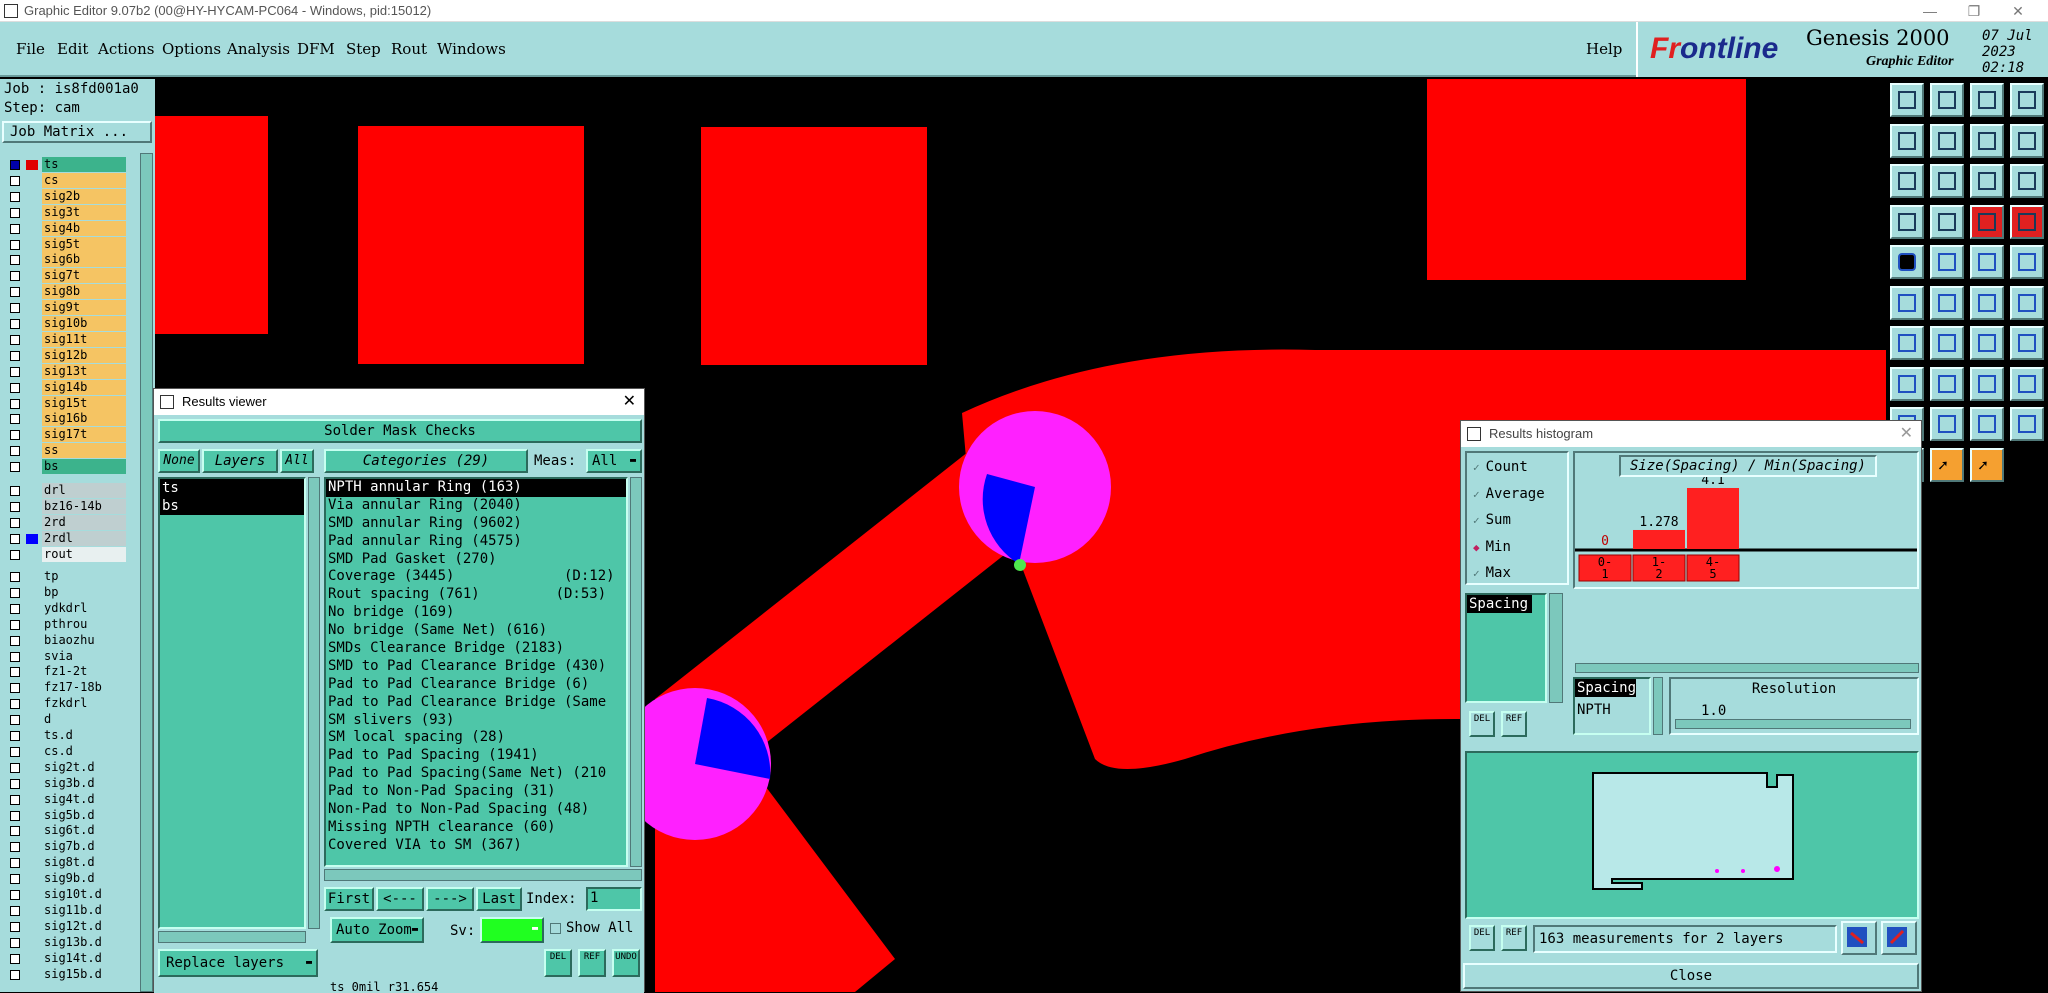 Image resolution: width=2048 pixels, height=993 pixels. Describe the element at coordinates (232, 703) in the screenshot. I see `layer-list: ts bs` at that location.